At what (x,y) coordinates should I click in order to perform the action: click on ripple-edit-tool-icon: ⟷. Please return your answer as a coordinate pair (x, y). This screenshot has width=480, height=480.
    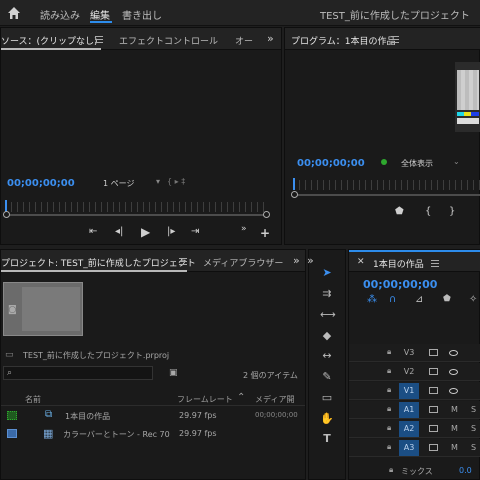
    Looking at the image, I should click on (328, 315).